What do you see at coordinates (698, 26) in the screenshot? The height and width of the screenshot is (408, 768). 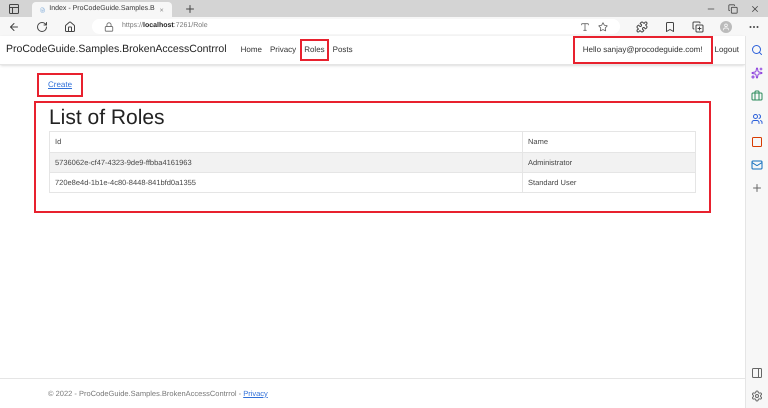 I see `collections-icon` at bounding box center [698, 26].